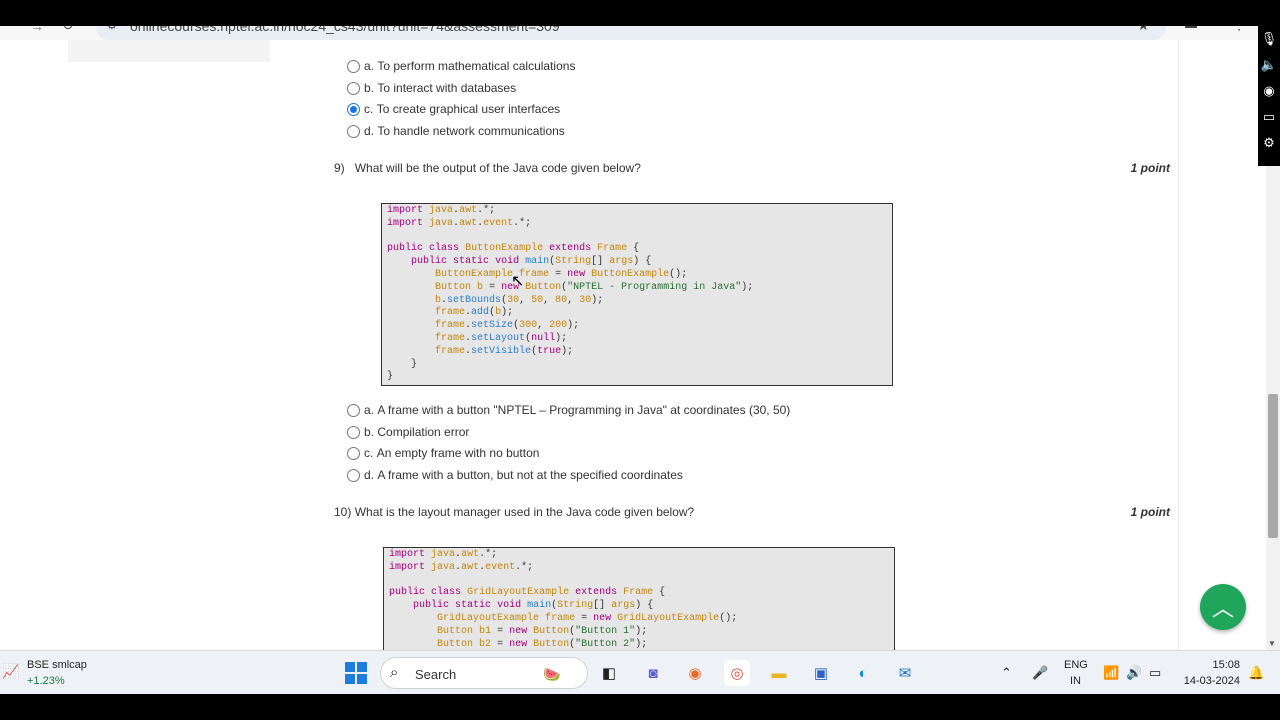 This screenshot has height=720, width=1280. What do you see at coordinates (1269, 143) in the screenshot?
I see `gear-icon: ⚙` at bounding box center [1269, 143].